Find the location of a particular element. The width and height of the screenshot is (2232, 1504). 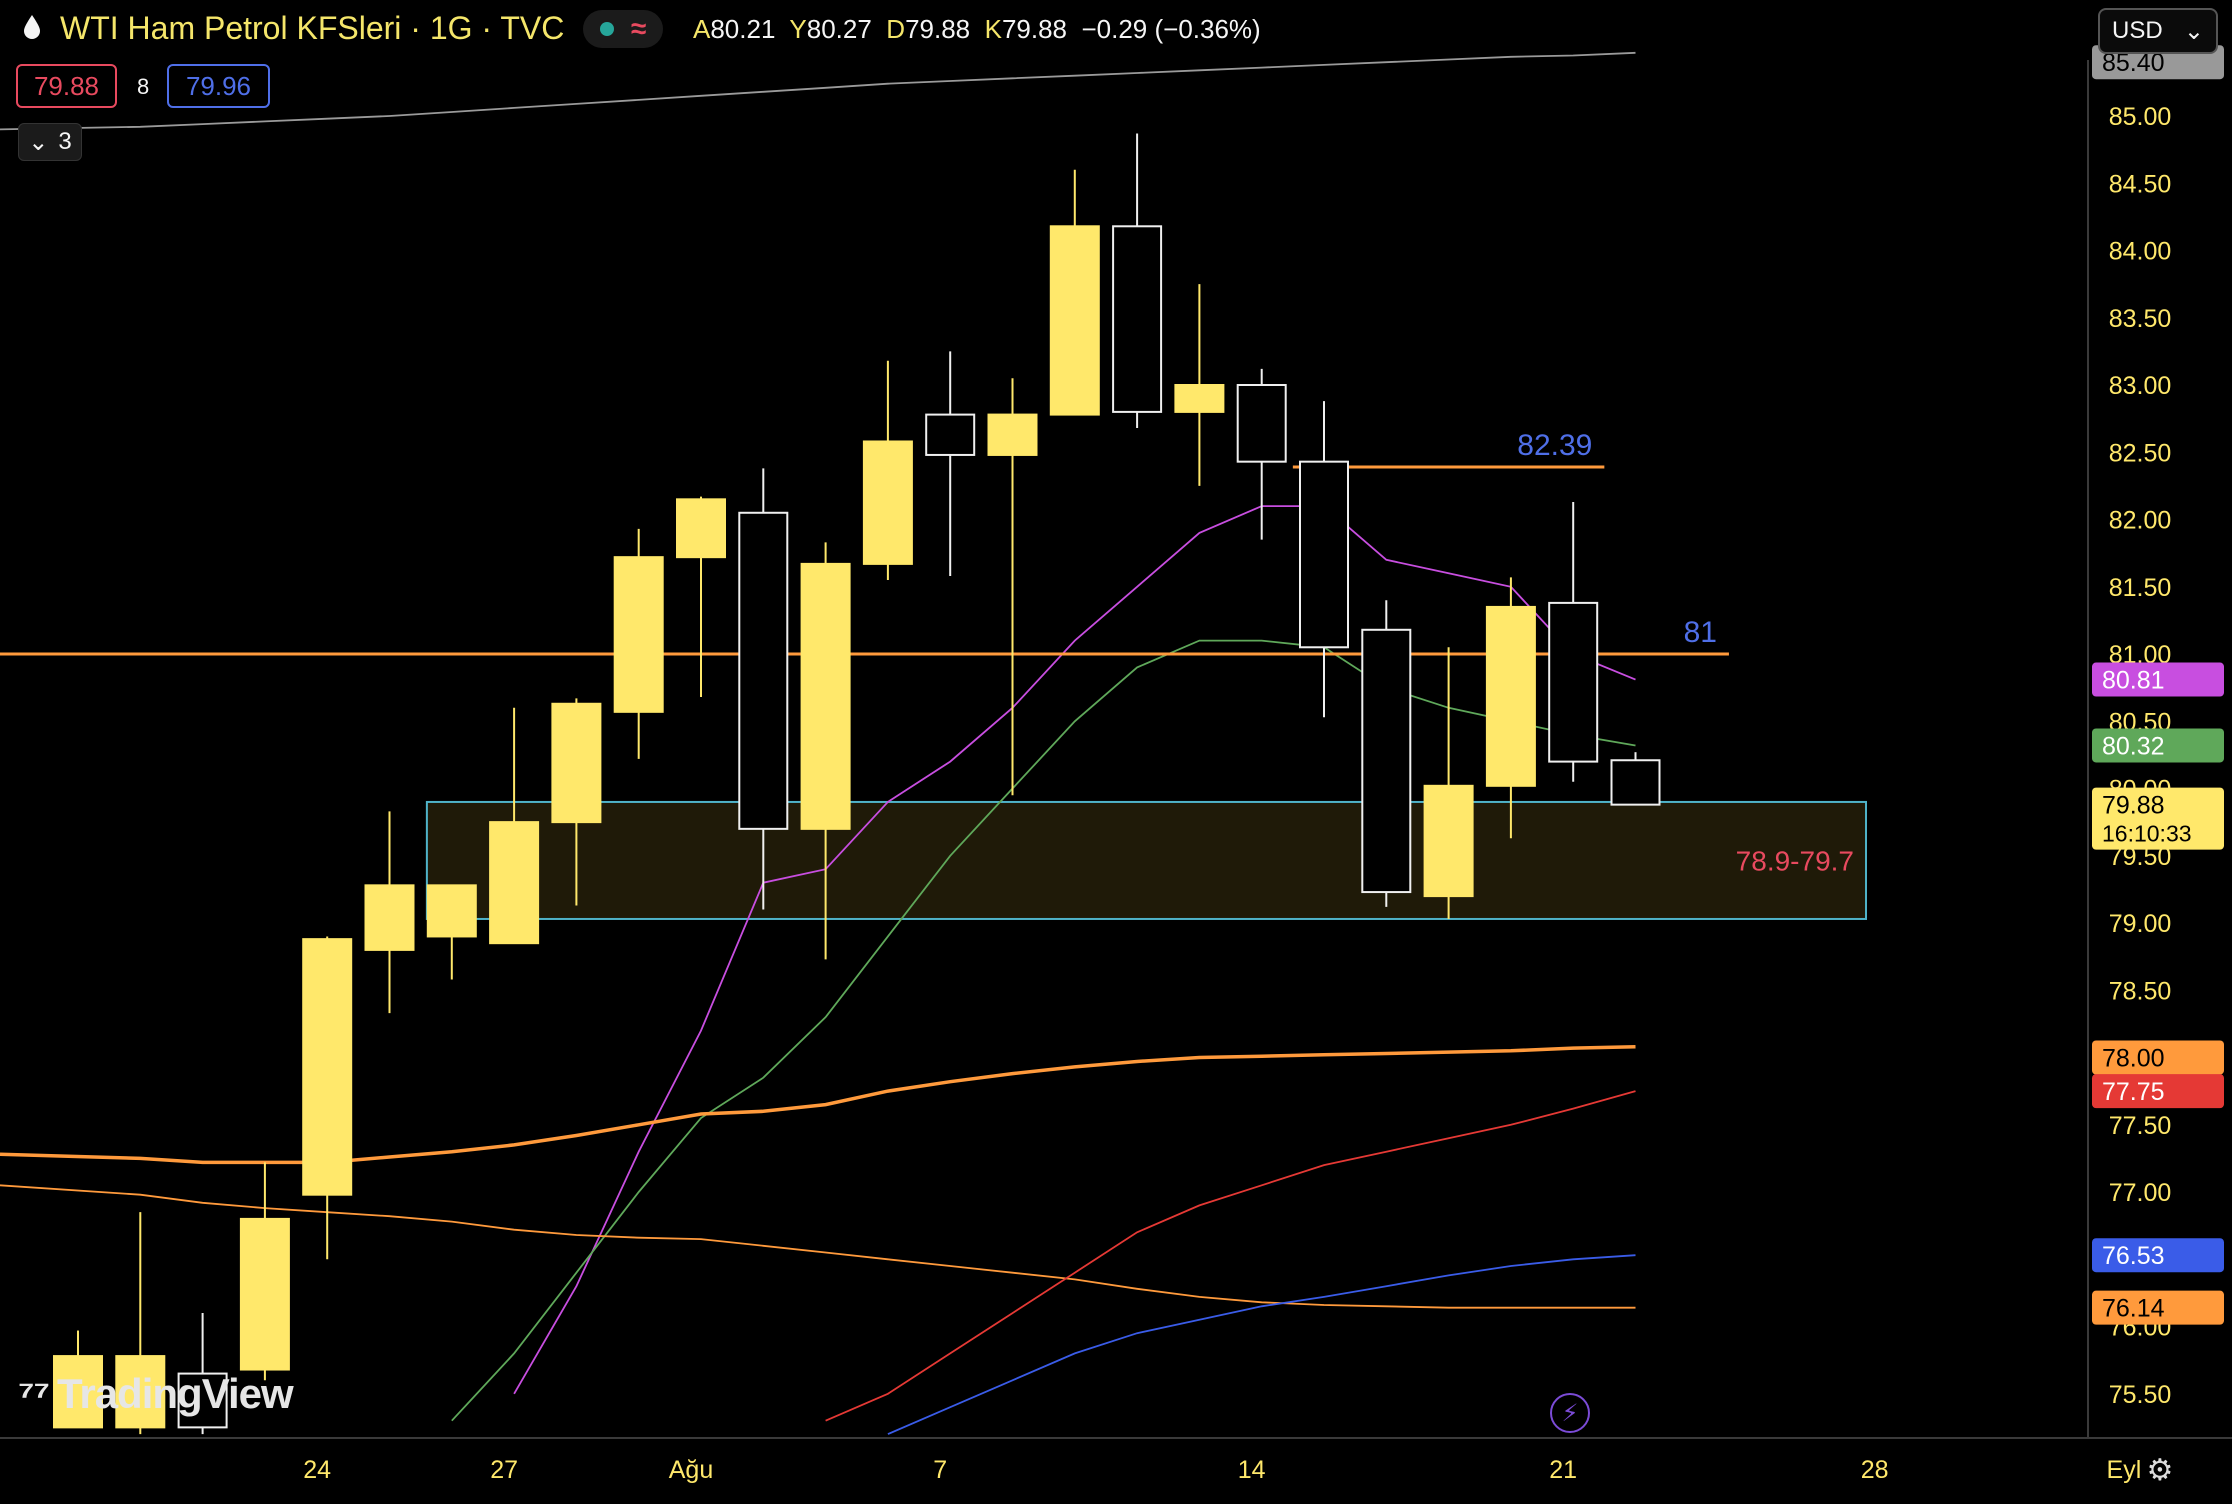

price-badge: 80.81 is located at coordinates (2158, 679).